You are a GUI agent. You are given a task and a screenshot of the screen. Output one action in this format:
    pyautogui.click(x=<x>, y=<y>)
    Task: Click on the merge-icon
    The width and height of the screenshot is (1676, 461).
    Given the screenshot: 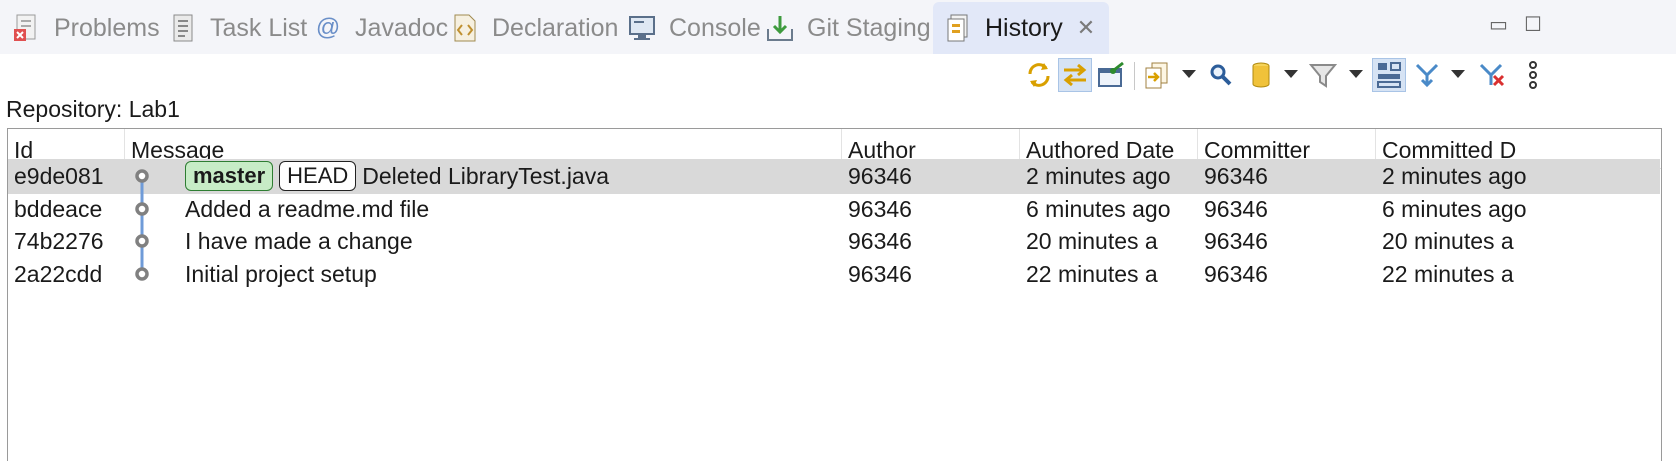 What is the action you would take?
    pyautogui.click(x=1427, y=75)
    